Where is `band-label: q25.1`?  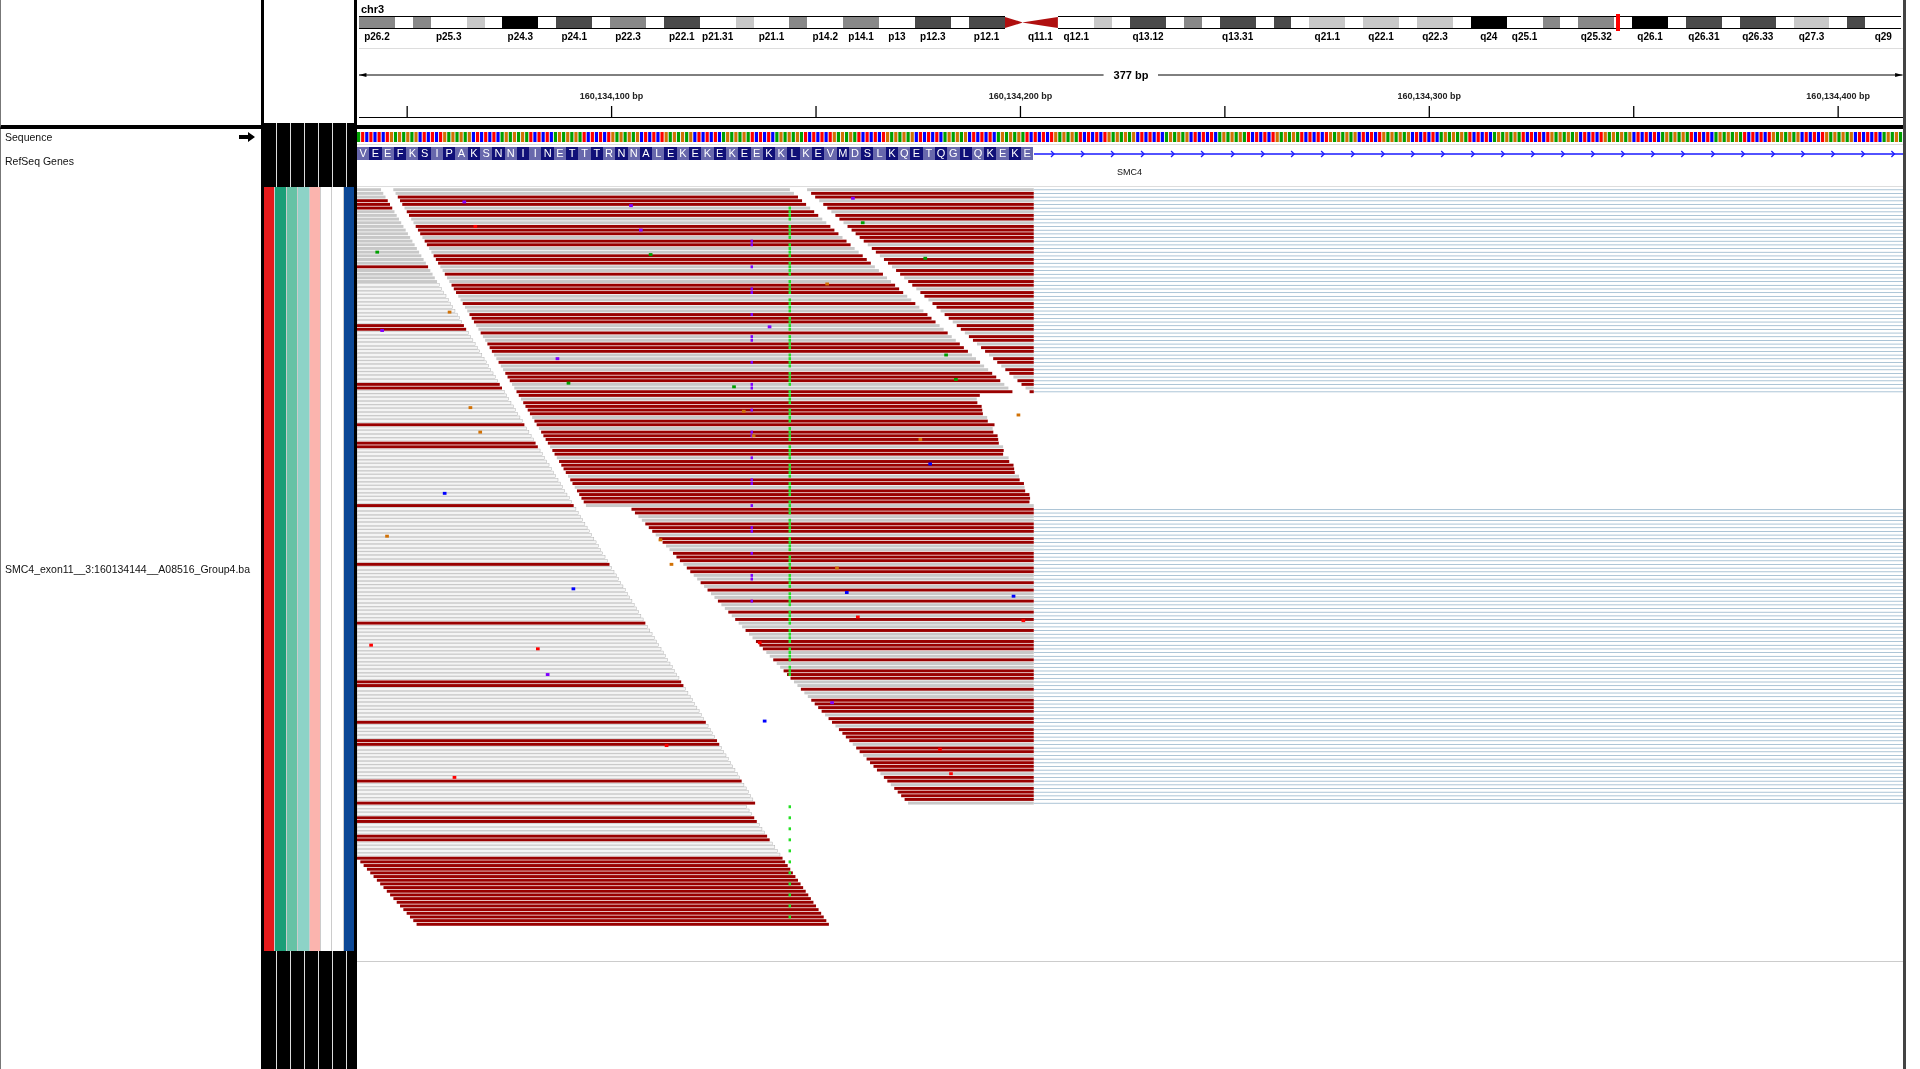
band-label: q25.1 is located at coordinates (1524, 36).